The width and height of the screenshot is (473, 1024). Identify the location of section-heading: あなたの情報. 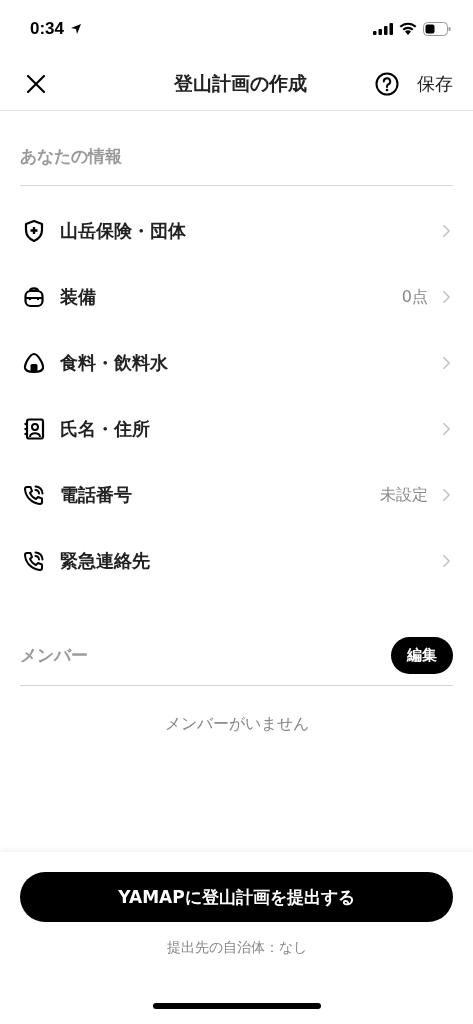
(71, 156).